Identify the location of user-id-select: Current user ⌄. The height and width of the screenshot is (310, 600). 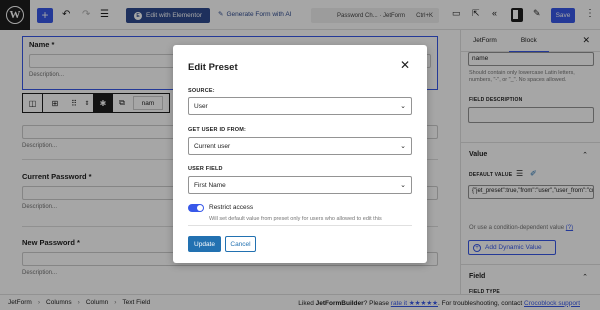
(300, 146).